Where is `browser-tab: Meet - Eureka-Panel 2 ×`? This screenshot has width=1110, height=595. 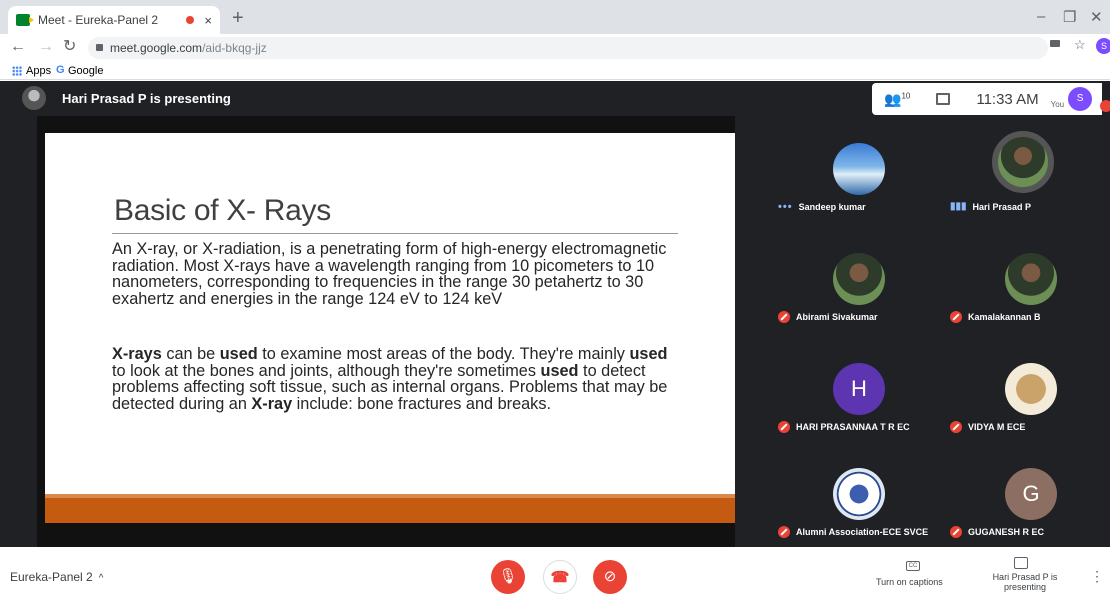 browser-tab: Meet - Eureka-Panel 2 × is located at coordinates (114, 20).